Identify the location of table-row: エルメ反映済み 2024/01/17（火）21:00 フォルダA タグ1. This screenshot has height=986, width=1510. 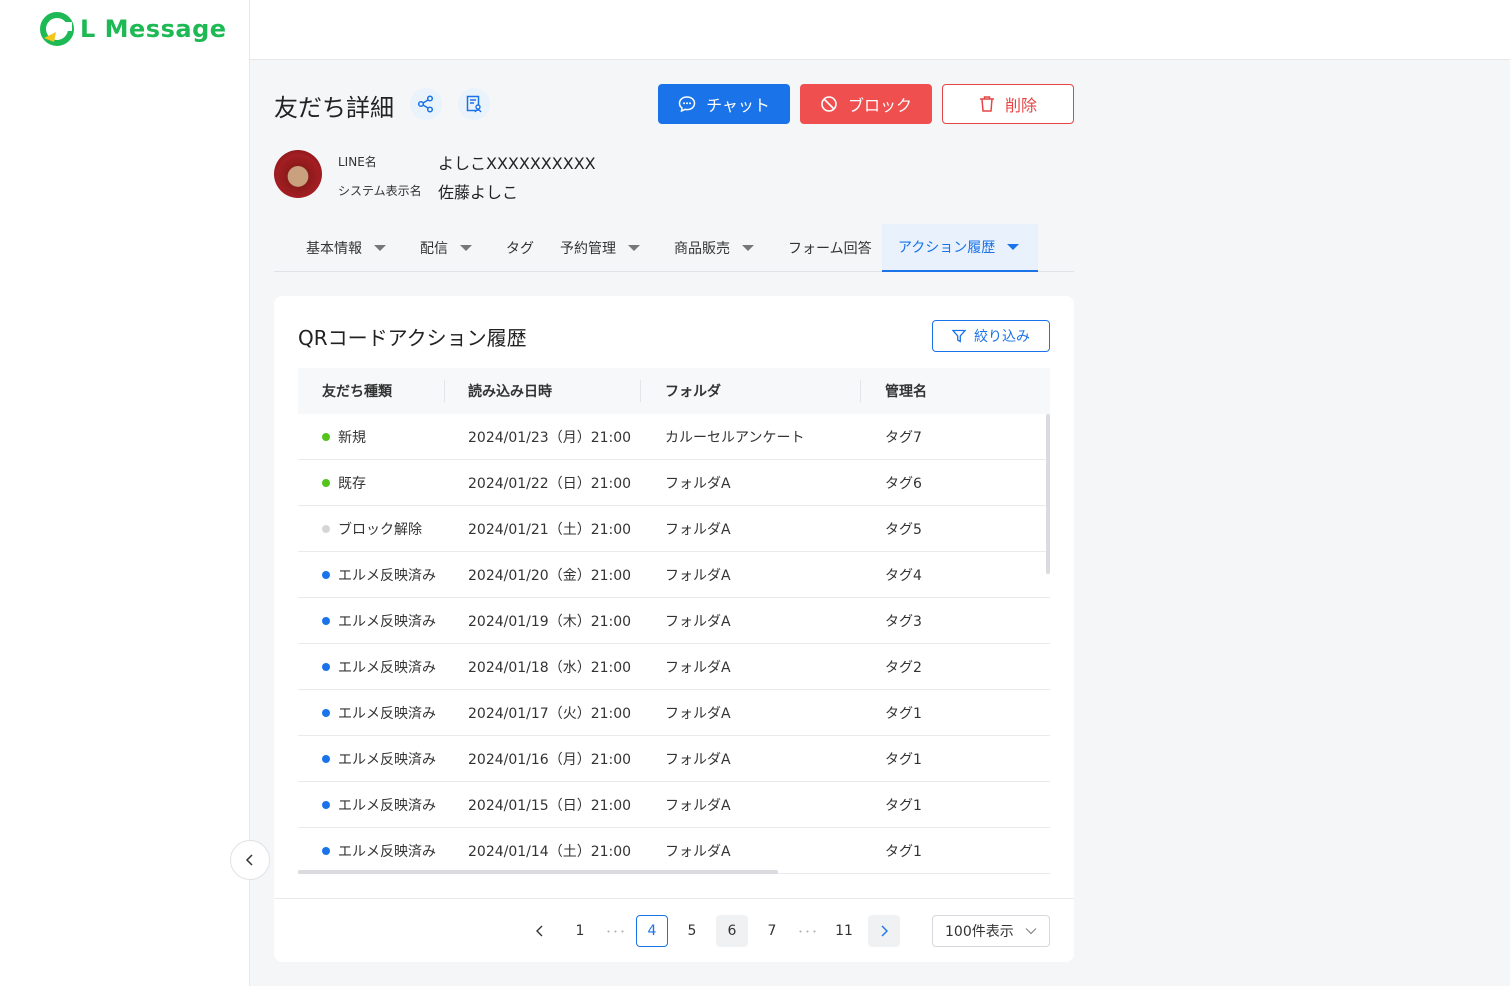
(674, 713).